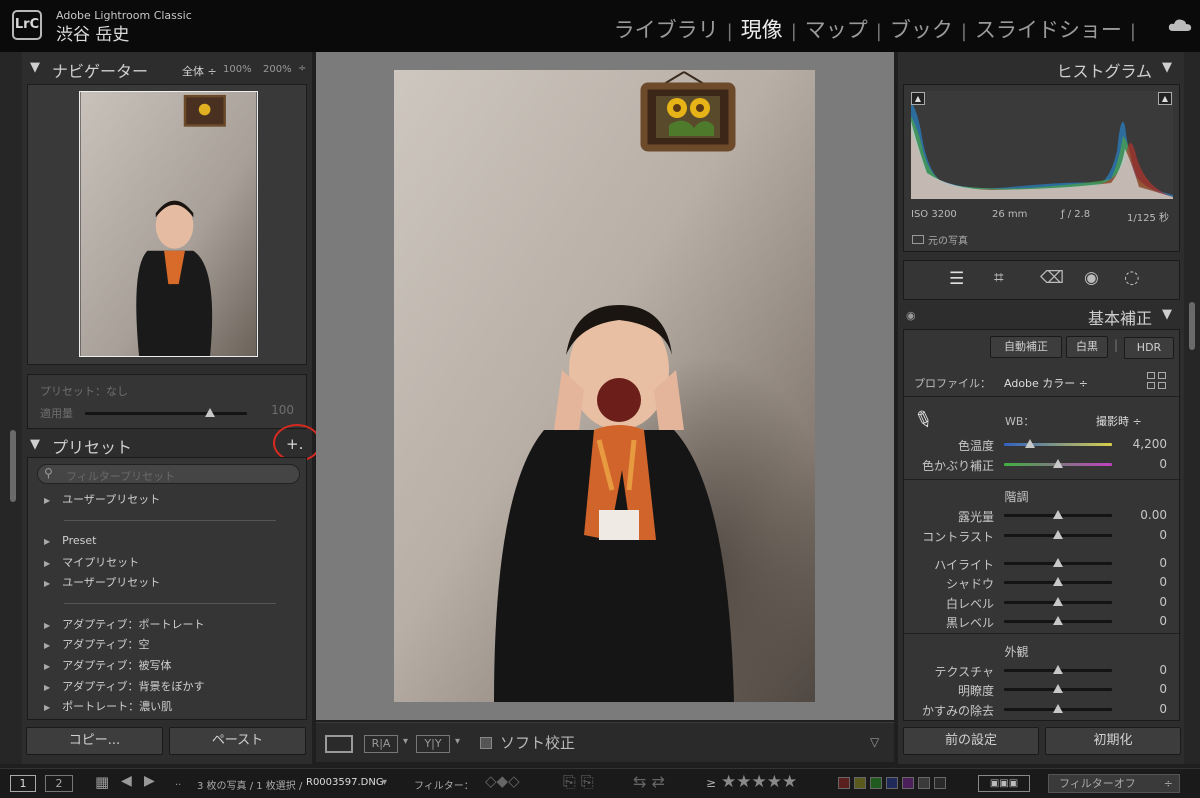 The width and height of the screenshot is (1200, 798). Describe the element at coordinates (892, 783) in the screenshot. I see `blue-label-icon` at that location.